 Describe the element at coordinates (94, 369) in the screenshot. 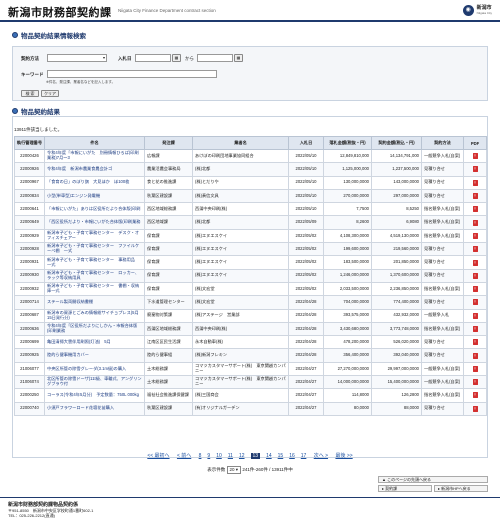

I see `cell-title: 中央区所管の除雪グレーダ(3.1m級)の購入` at that location.